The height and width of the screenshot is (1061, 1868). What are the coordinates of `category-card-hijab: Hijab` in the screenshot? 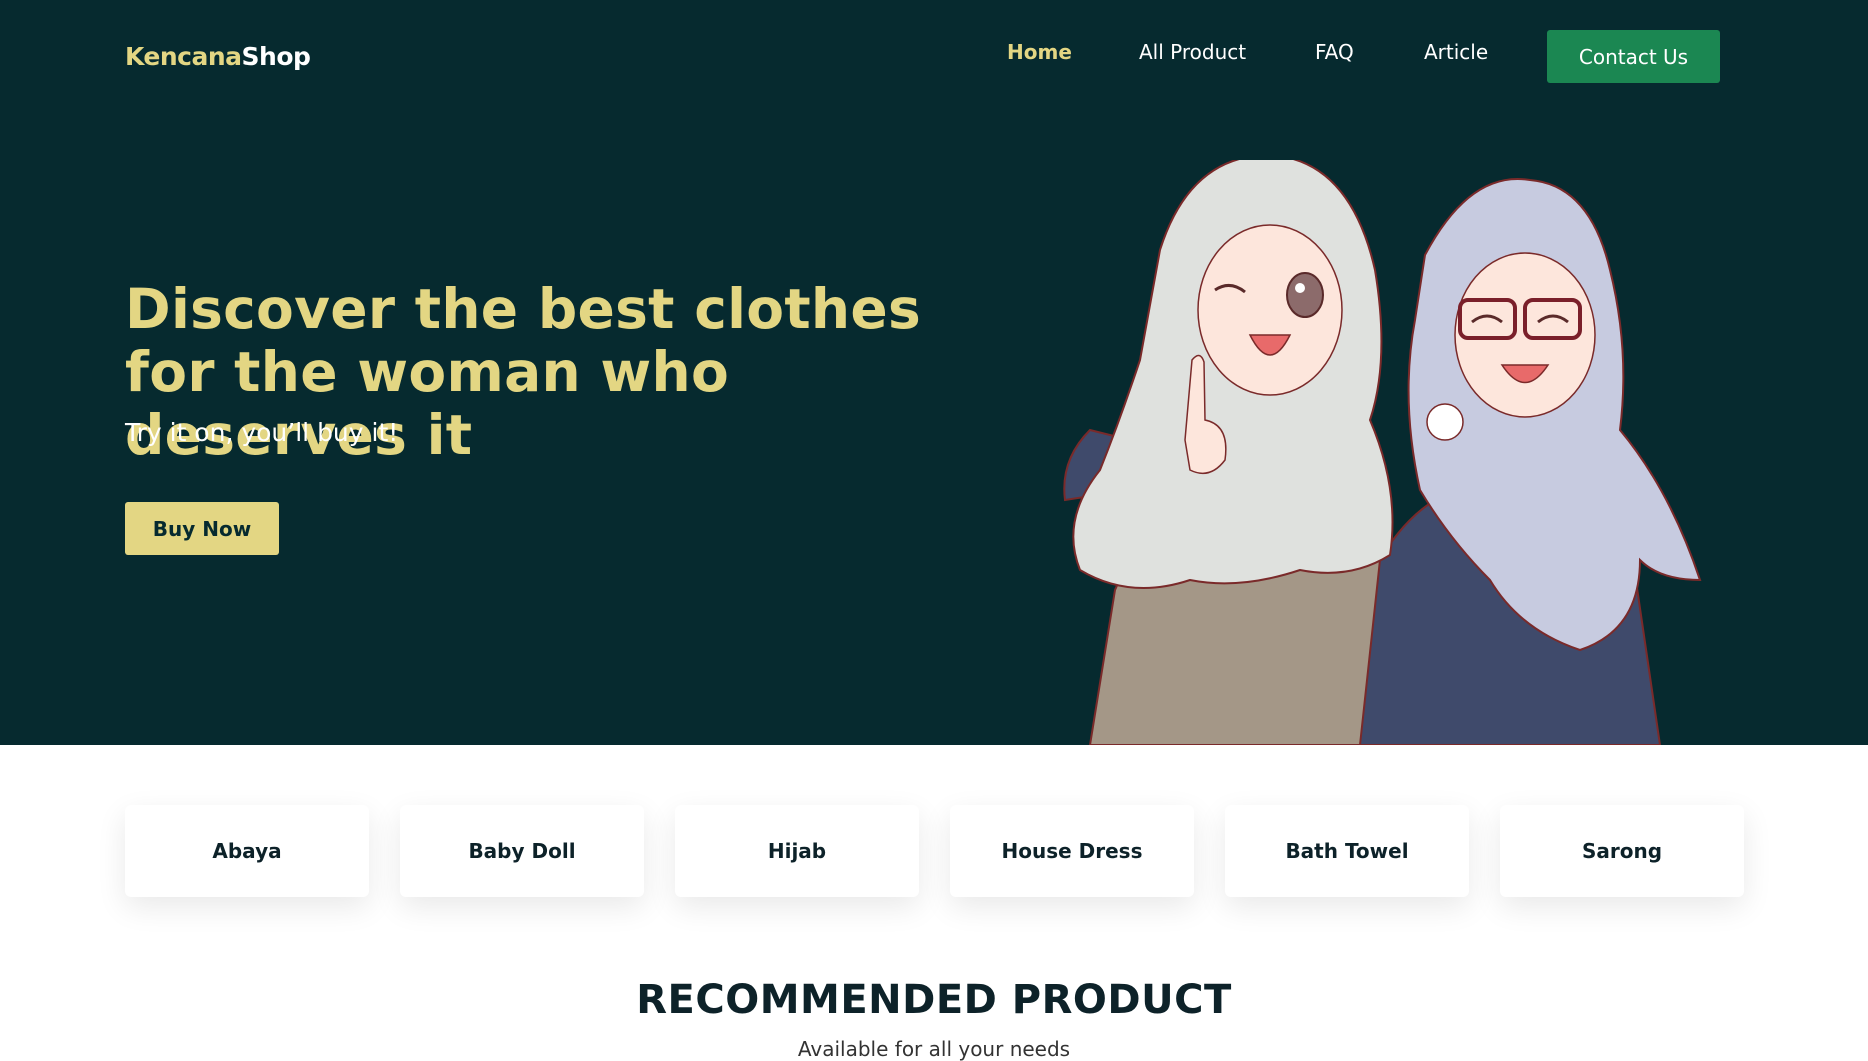 It's located at (797, 851).